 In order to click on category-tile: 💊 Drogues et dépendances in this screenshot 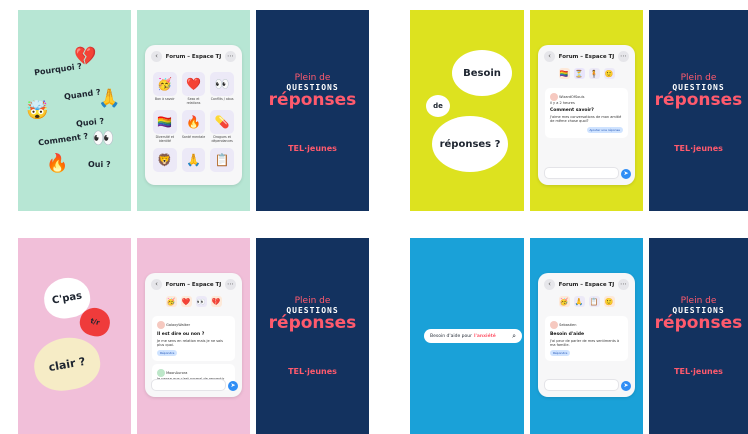, I will do `click(222, 126)`.